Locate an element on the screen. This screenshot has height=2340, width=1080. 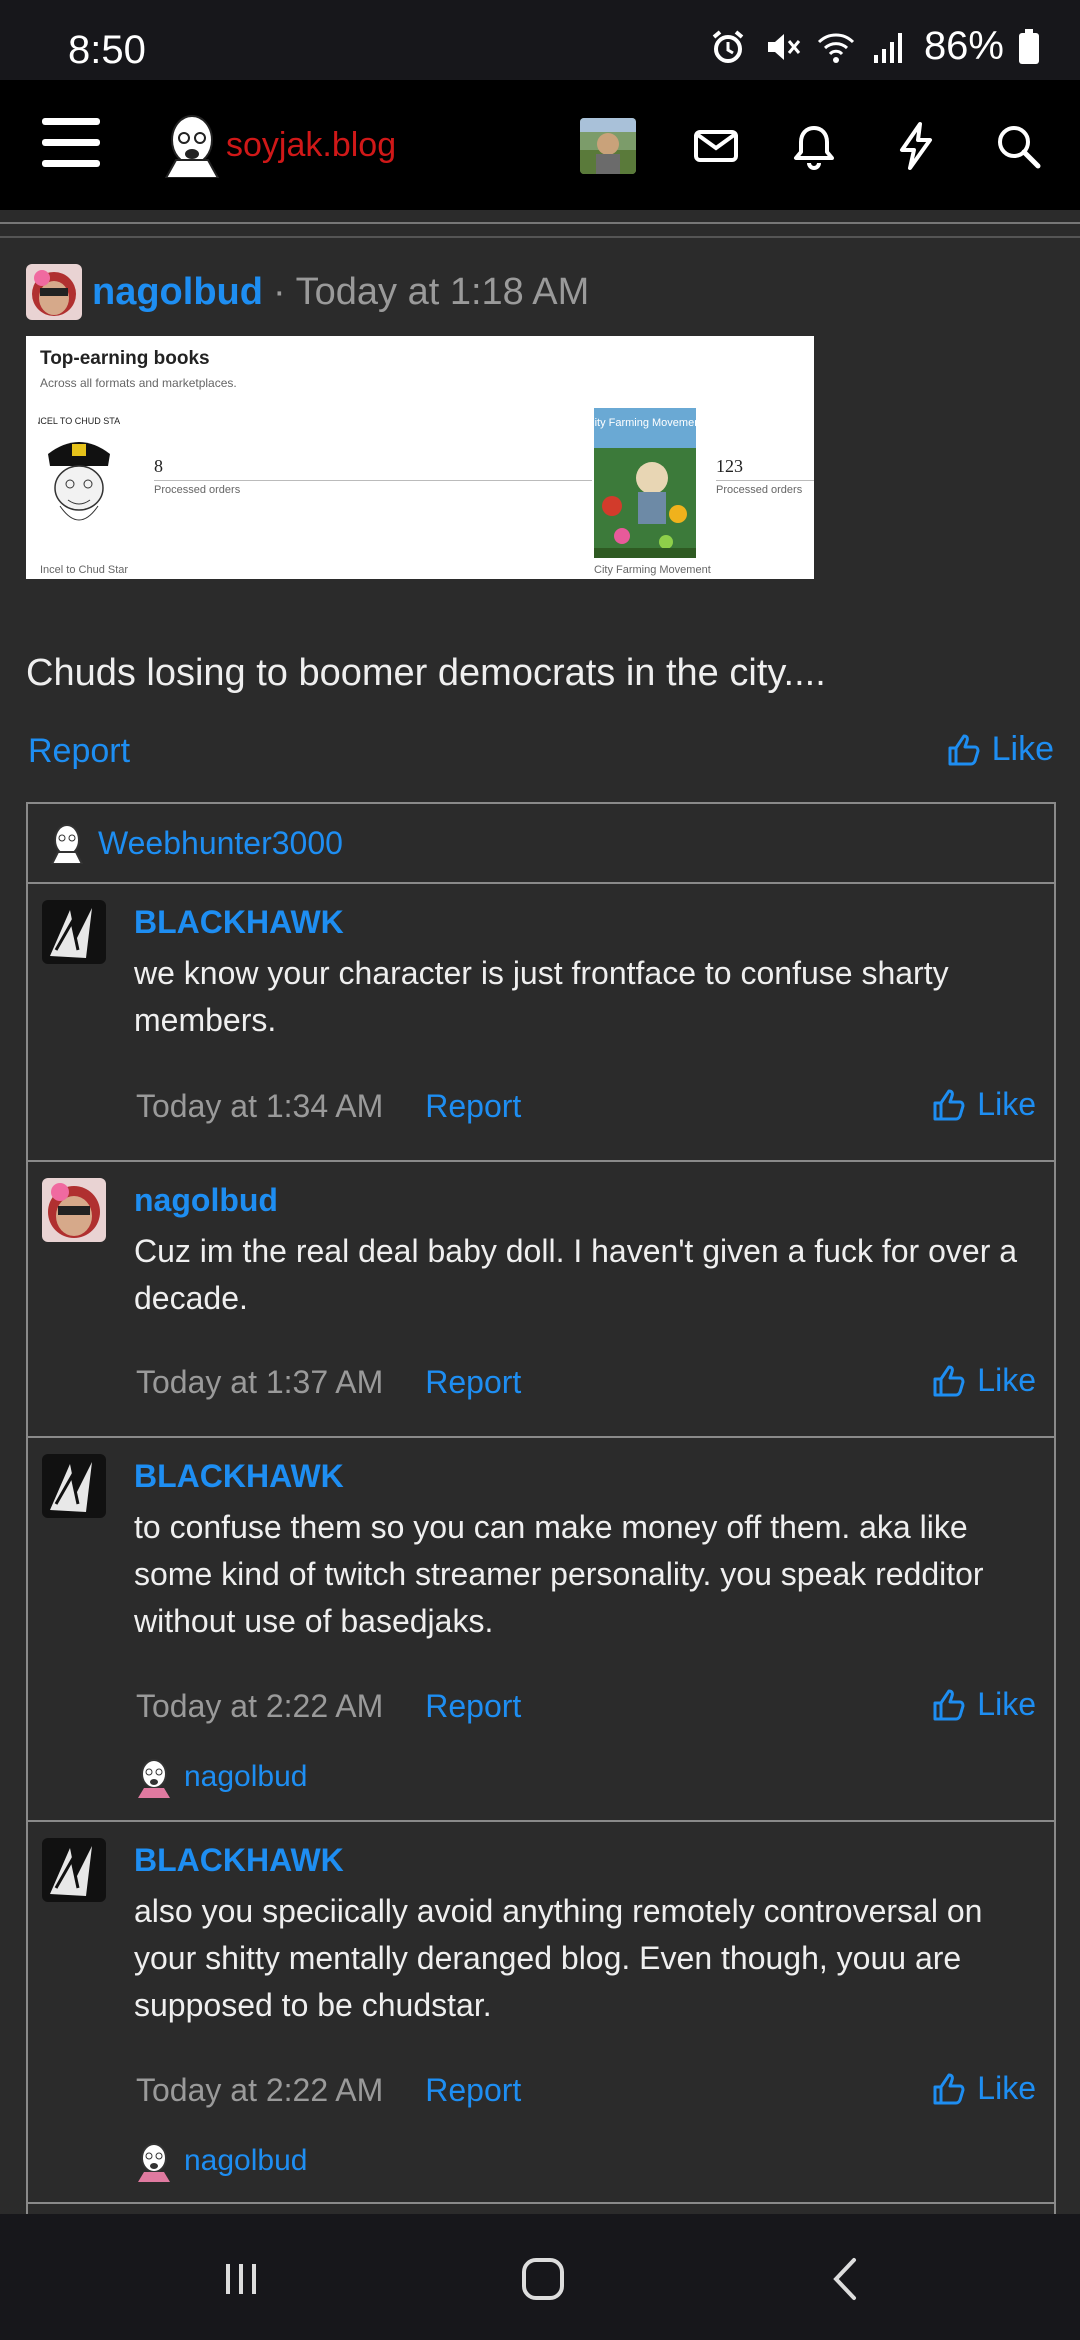
comment-timestamp: Today at 1:34 AM is located at coordinates (259, 1106).